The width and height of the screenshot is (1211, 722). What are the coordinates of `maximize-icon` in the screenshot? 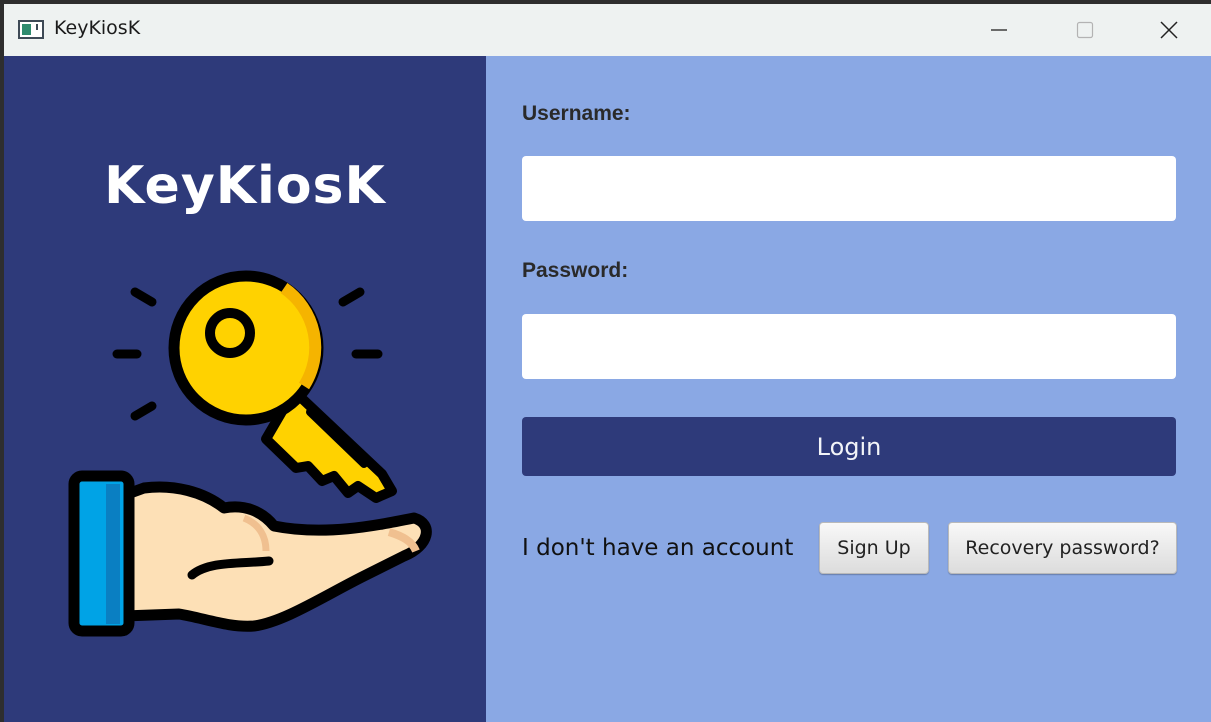 It's located at (1085, 30).